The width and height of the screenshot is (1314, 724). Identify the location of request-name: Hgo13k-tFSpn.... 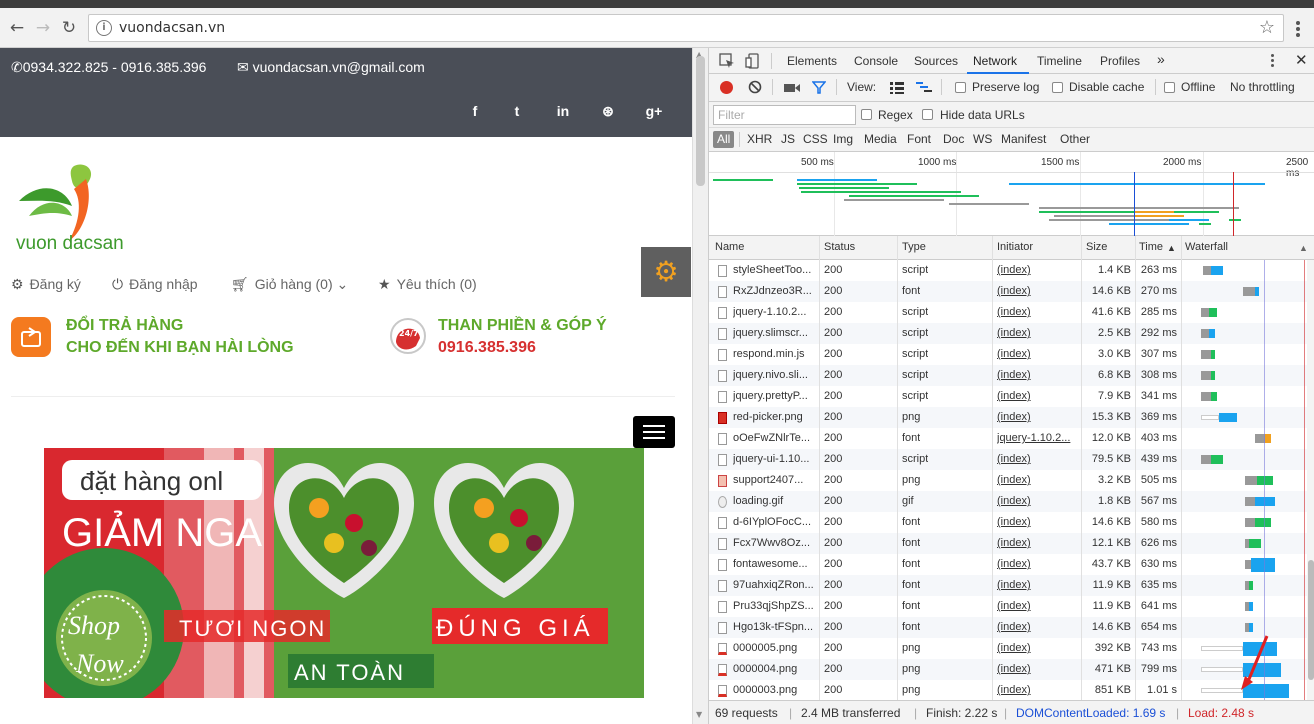
(775, 627).